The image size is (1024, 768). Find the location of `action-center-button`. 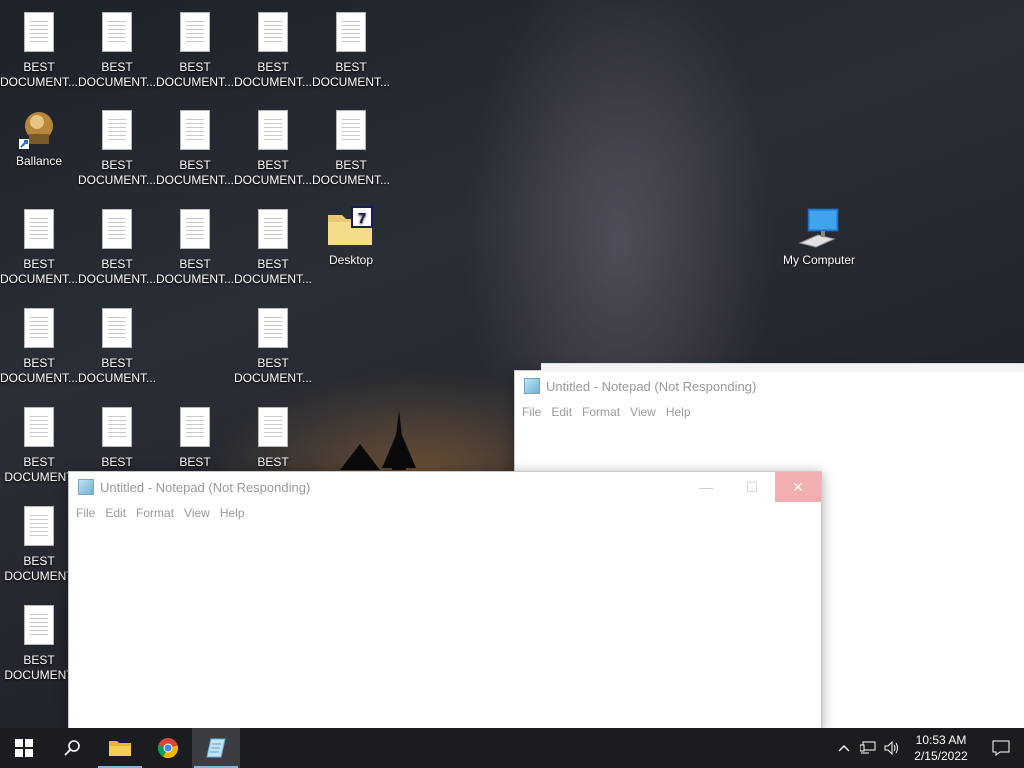

action-center-button is located at coordinates (1001, 748).